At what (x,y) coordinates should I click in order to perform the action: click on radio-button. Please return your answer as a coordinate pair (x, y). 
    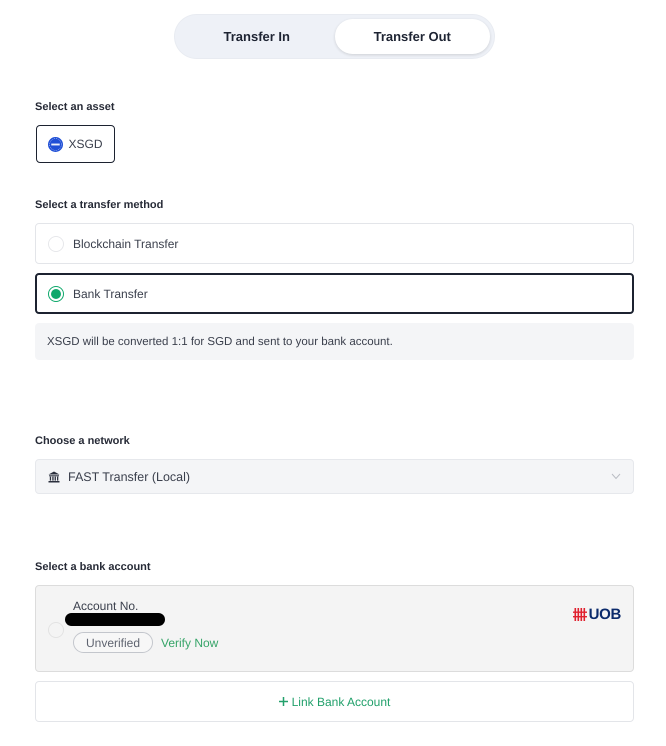
    Looking at the image, I should click on (56, 294).